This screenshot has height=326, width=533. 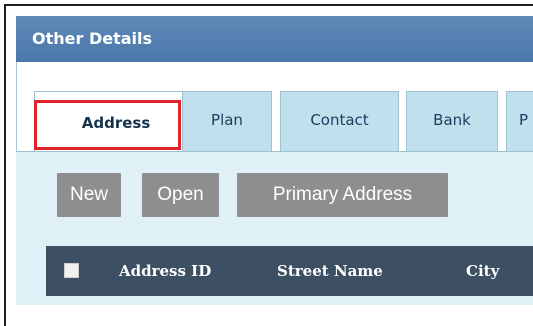 I want to click on column-address-id-label: Address ID, so click(x=165, y=271).